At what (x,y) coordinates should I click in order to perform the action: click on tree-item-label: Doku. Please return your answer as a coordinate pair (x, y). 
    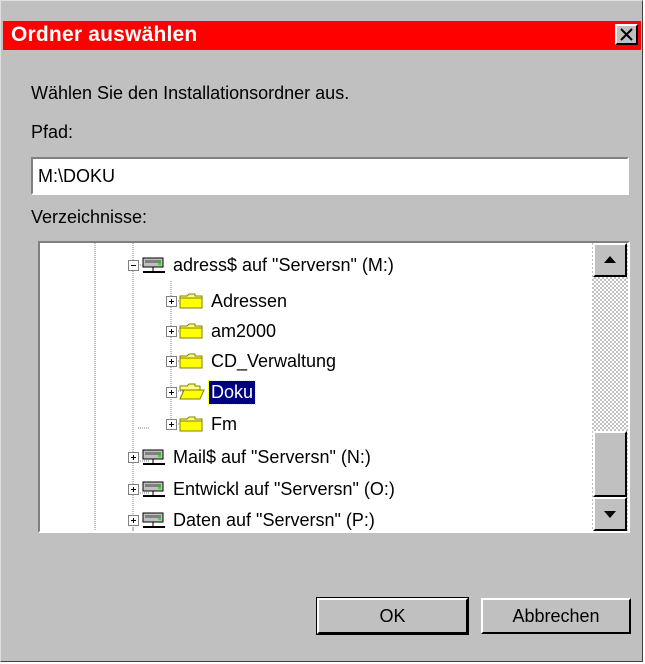
    Looking at the image, I should click on (232, 392).